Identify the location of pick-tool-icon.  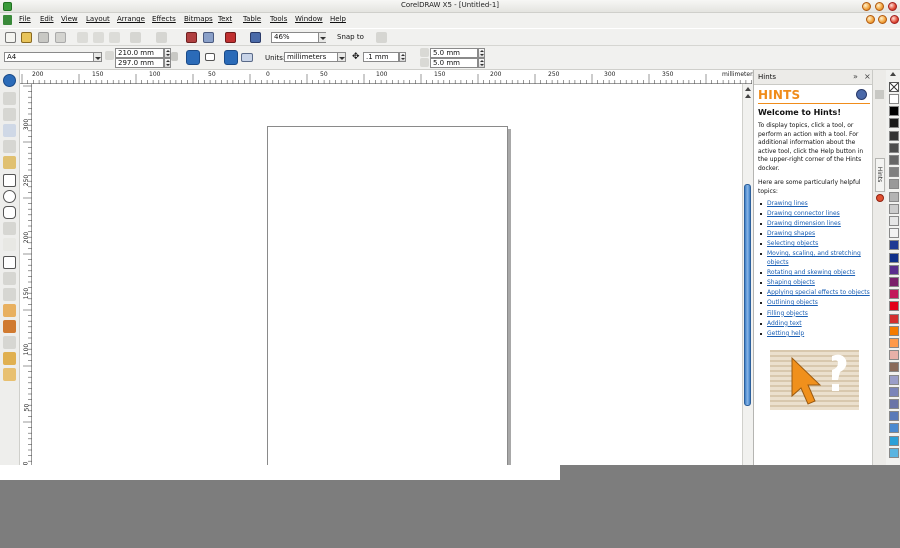
(9, 80).